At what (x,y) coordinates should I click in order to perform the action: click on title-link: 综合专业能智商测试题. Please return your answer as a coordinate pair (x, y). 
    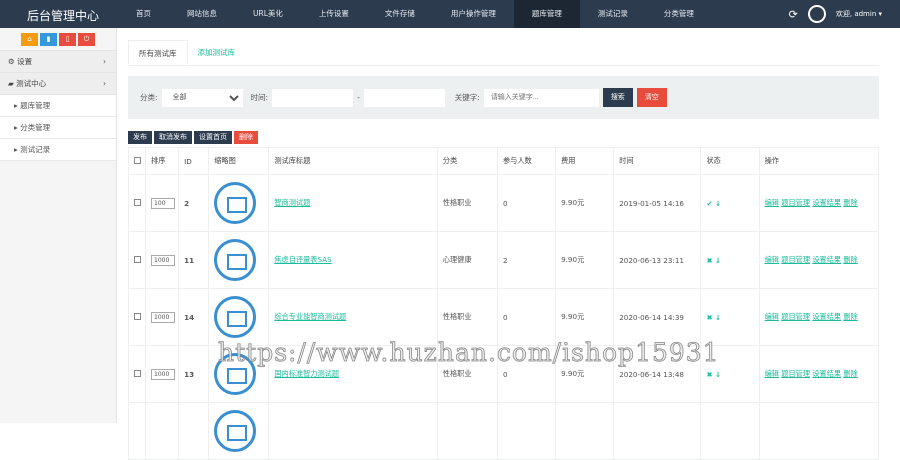
    Looking at the image, I should click on (310, 316).